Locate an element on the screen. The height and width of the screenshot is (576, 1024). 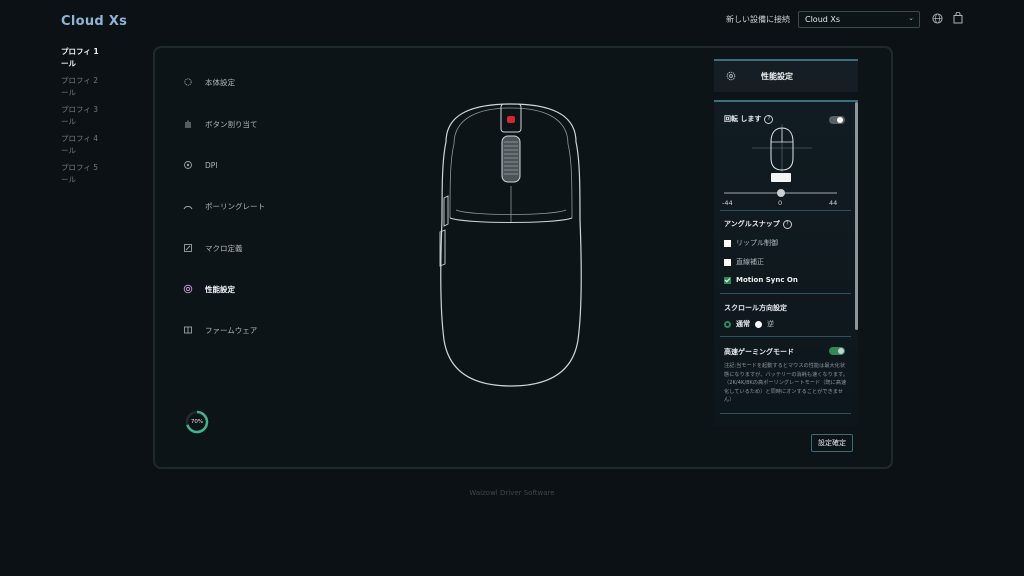
firmware-icon is located at coordinates (188, 330).